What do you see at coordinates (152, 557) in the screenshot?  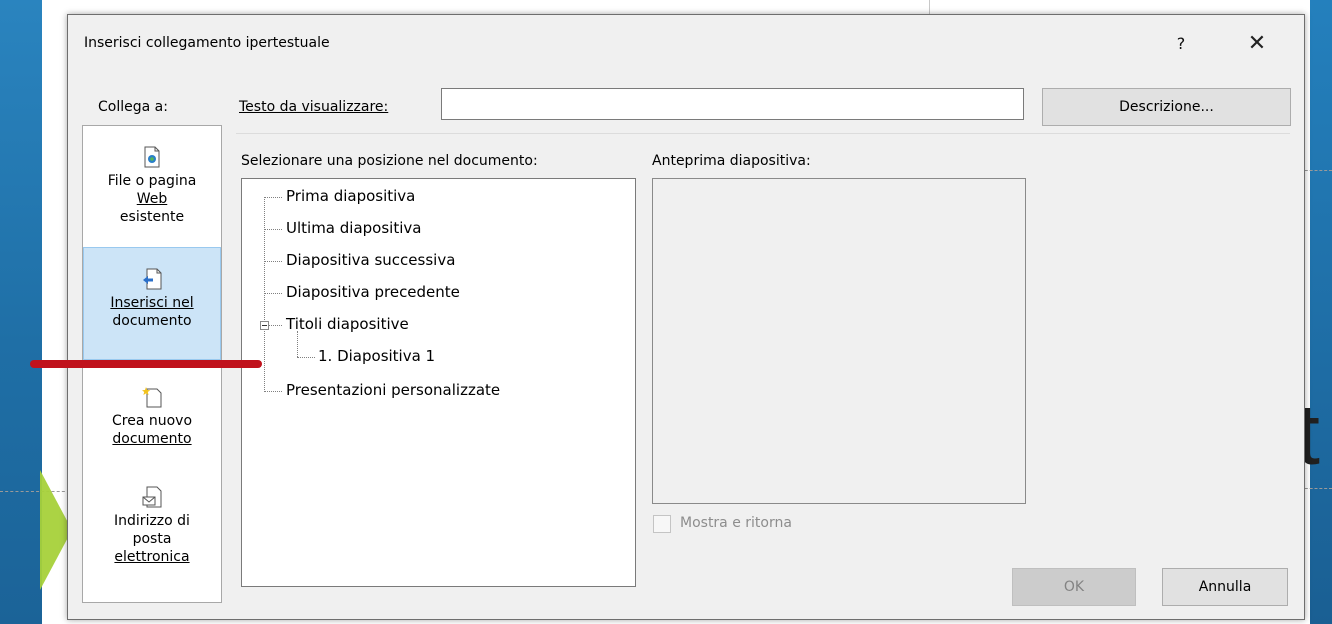 I see `link-item-label-line: elettronica` at bounding box center [152, 557].